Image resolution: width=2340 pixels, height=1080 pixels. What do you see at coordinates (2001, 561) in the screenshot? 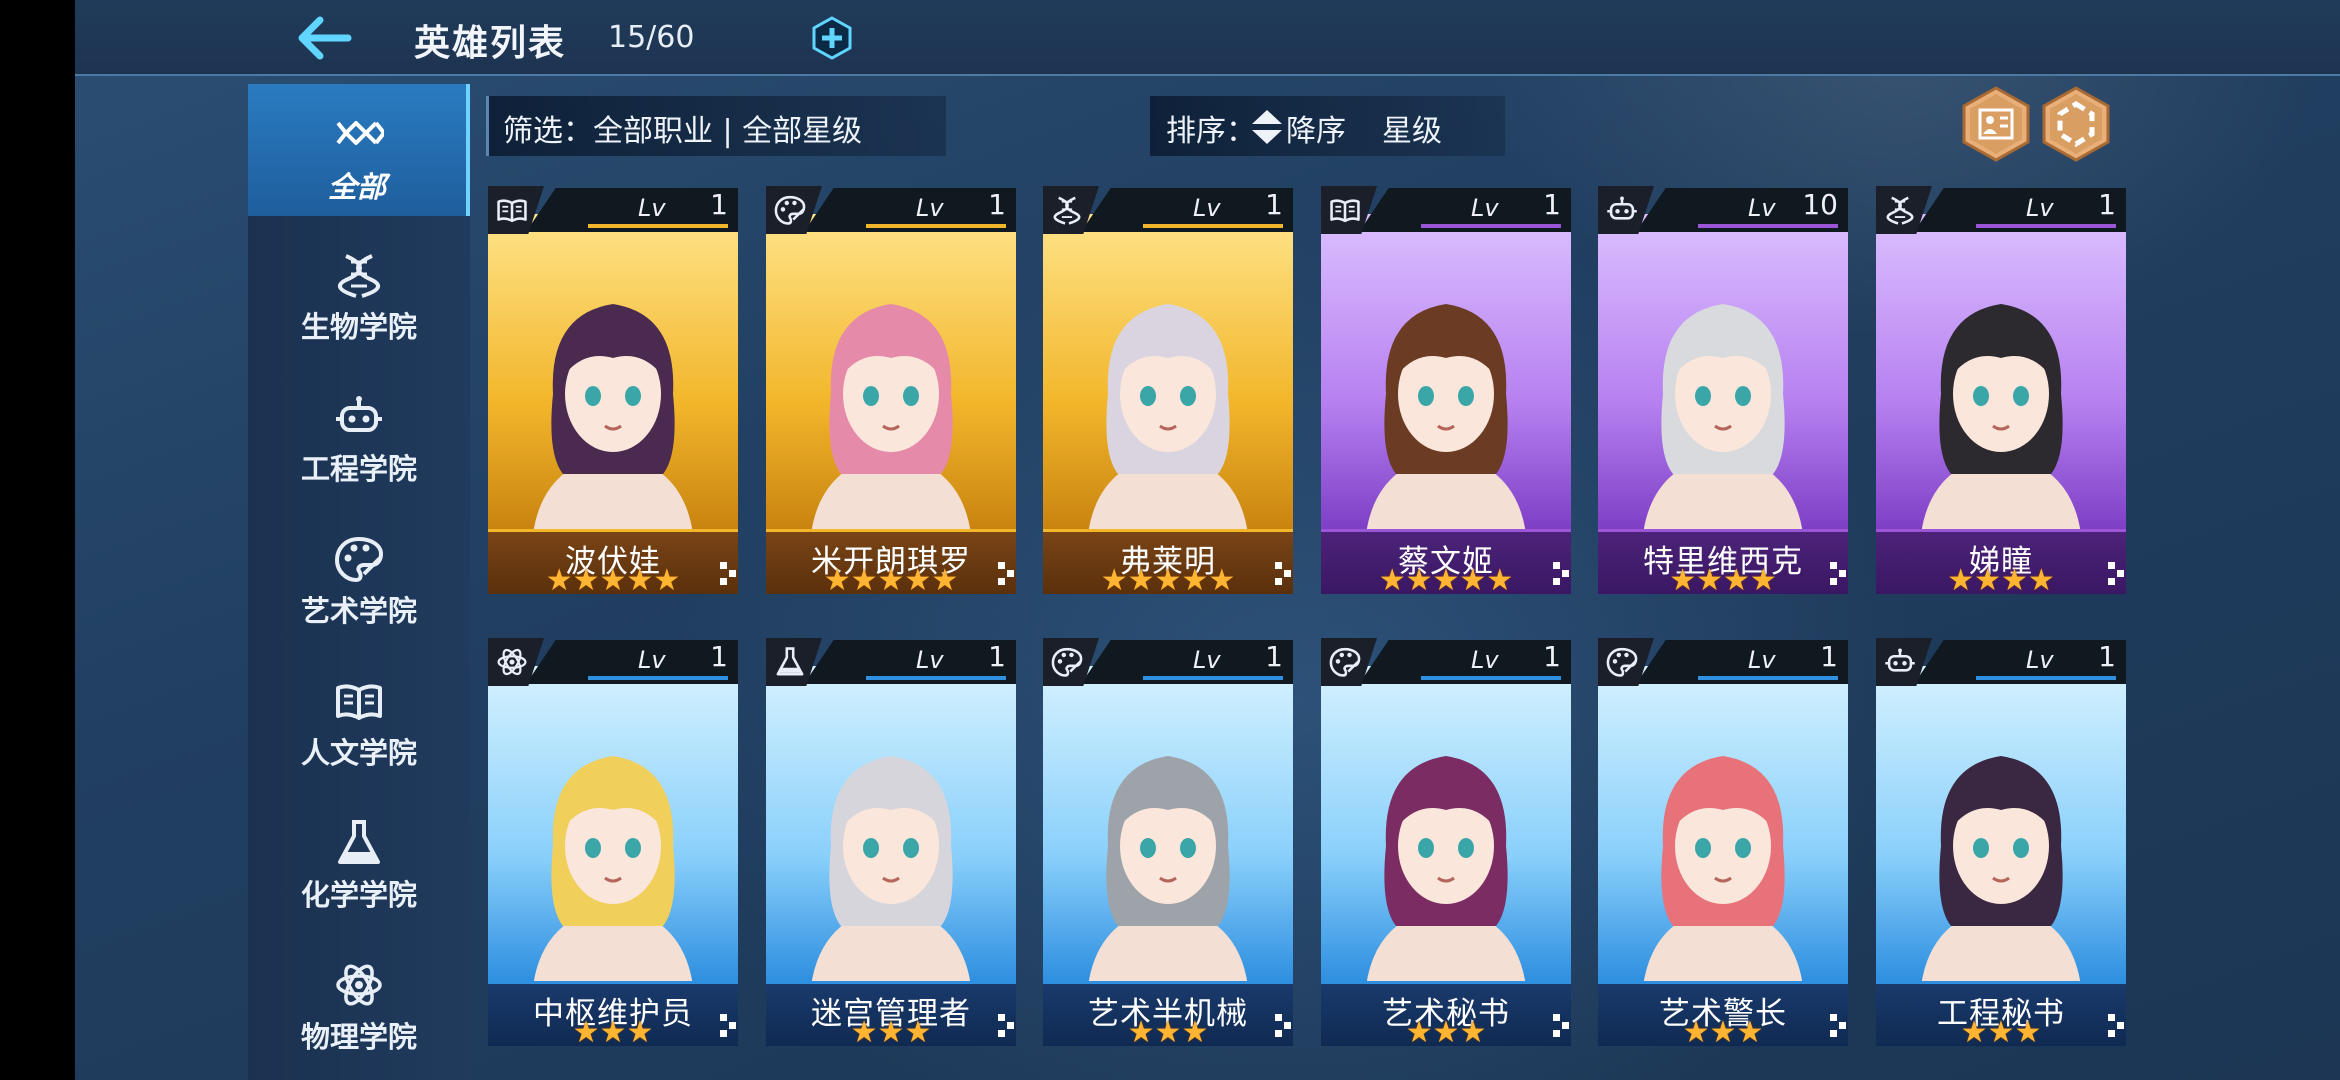
I see `hero-name-bar: 娣瞳 ★★★★` at bounding box center [2001, 561].